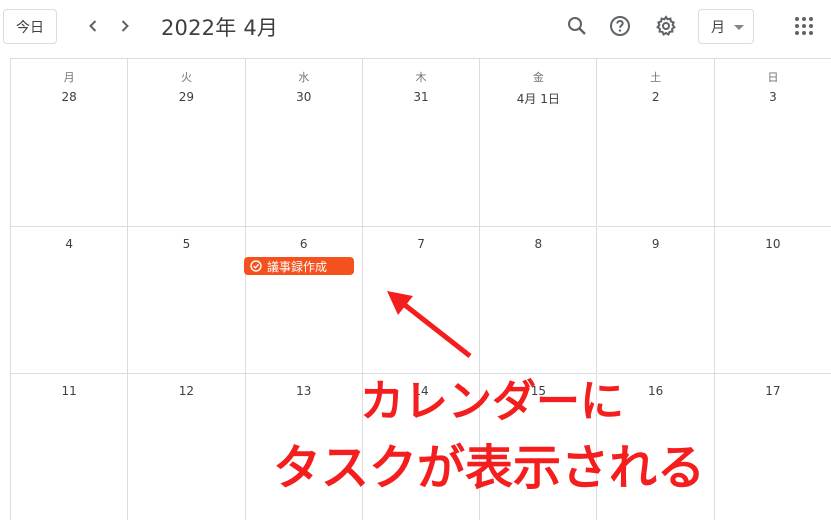 Image resolution: width=831 pixels, height=520 pixels. I want to click on chevron-right-icon, so click(125, 26).